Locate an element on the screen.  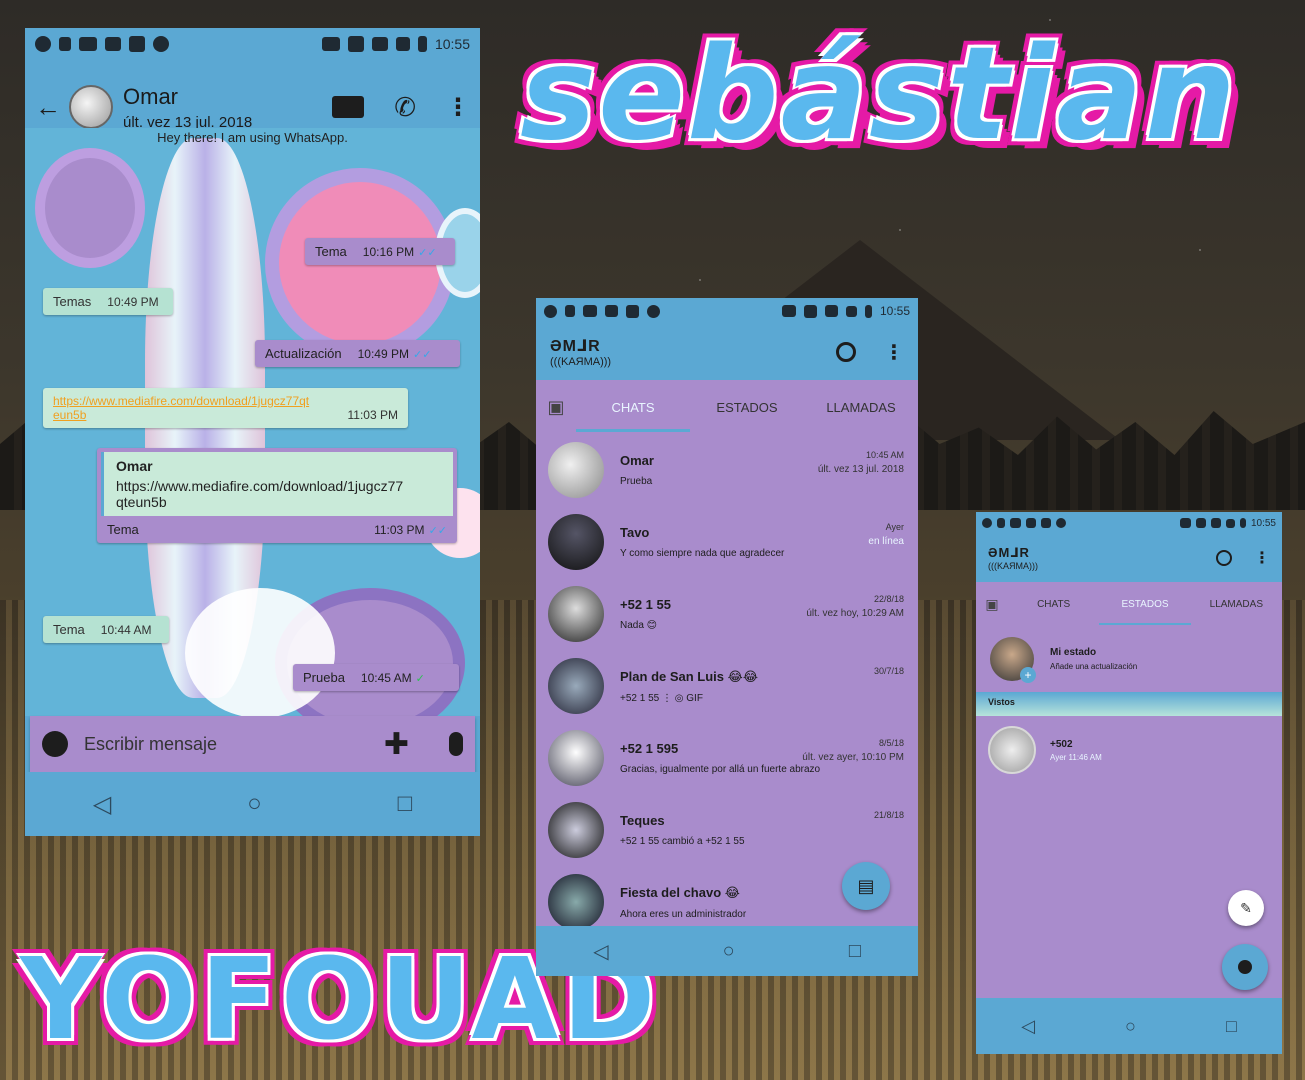
brand-sub: (((KAЯMA))) is located at coordinates (1013, 566).